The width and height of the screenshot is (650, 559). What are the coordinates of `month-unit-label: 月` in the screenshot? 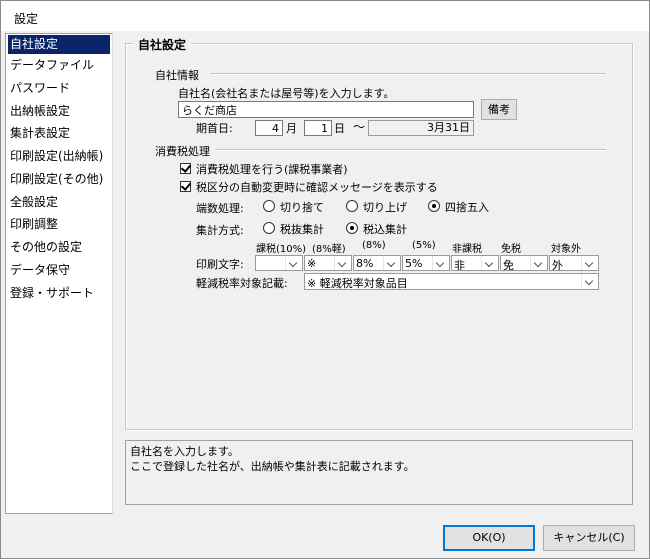 It's located at (291, 128).